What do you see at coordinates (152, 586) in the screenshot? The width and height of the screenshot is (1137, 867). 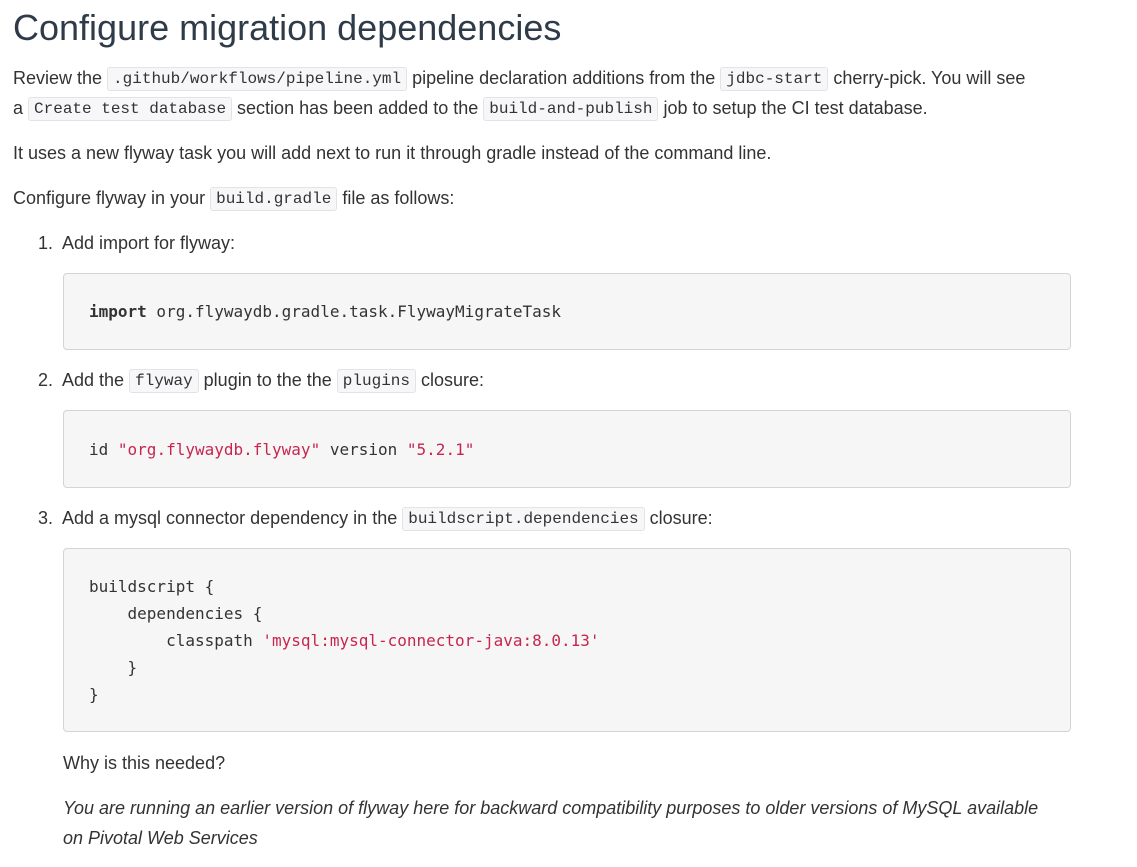 I see `code-line: buildscript {` at bounding box center [152, 586].